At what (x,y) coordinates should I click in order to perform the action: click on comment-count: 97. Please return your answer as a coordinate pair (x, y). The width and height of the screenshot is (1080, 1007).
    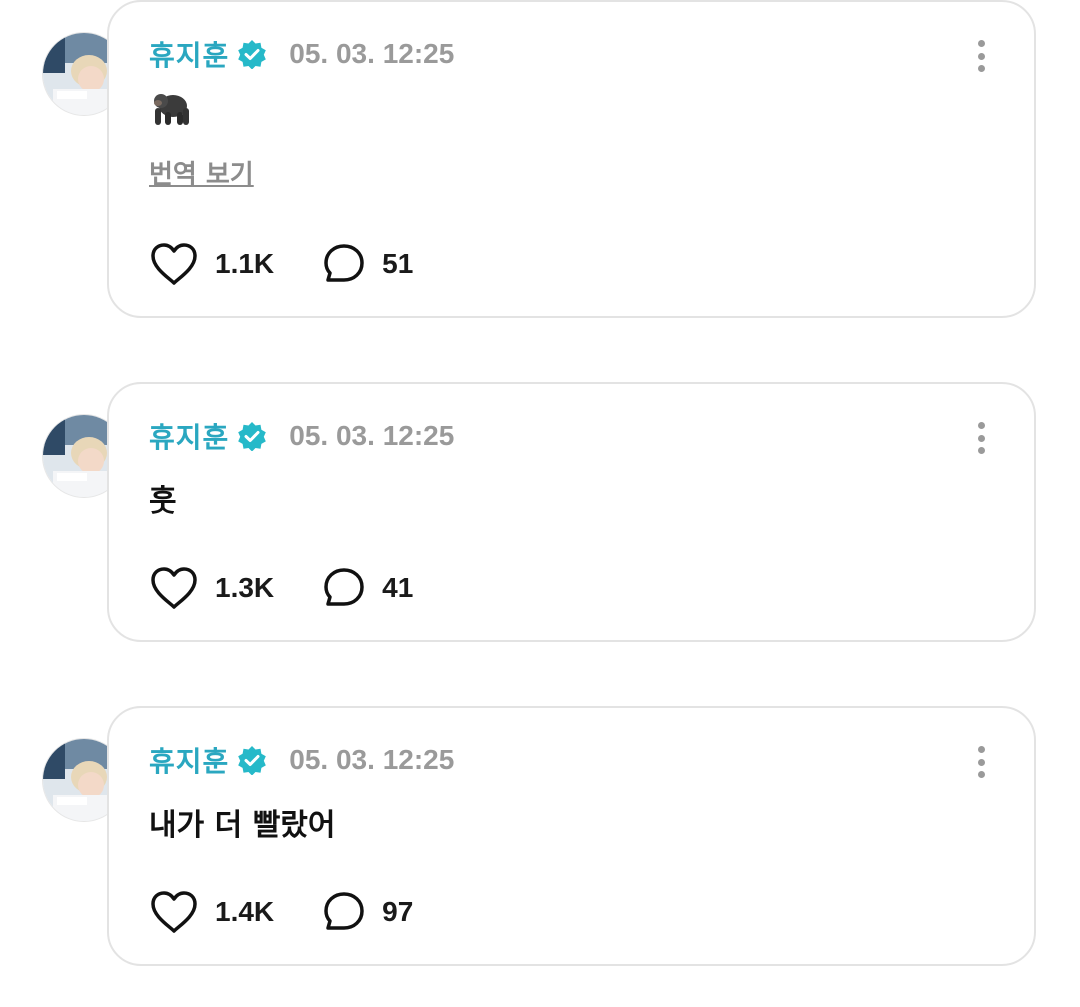
    Looking at the image, I should click on (398, 911).